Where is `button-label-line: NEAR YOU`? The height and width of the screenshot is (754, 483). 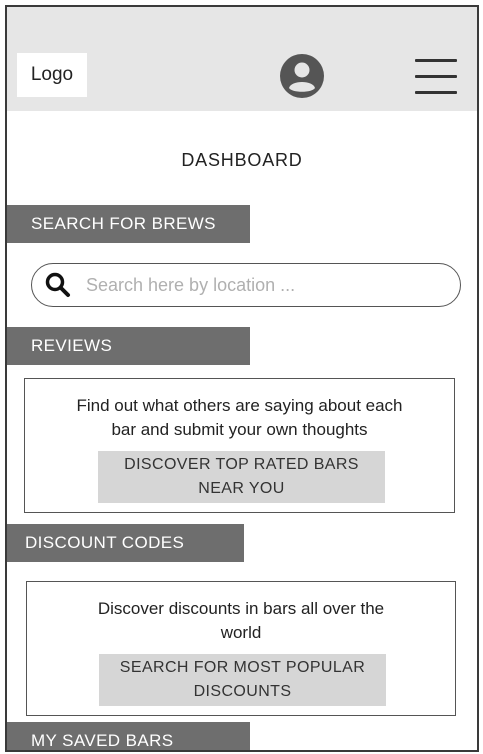 button-label-line: NEAR YOU is located at coordinates (241, 488).